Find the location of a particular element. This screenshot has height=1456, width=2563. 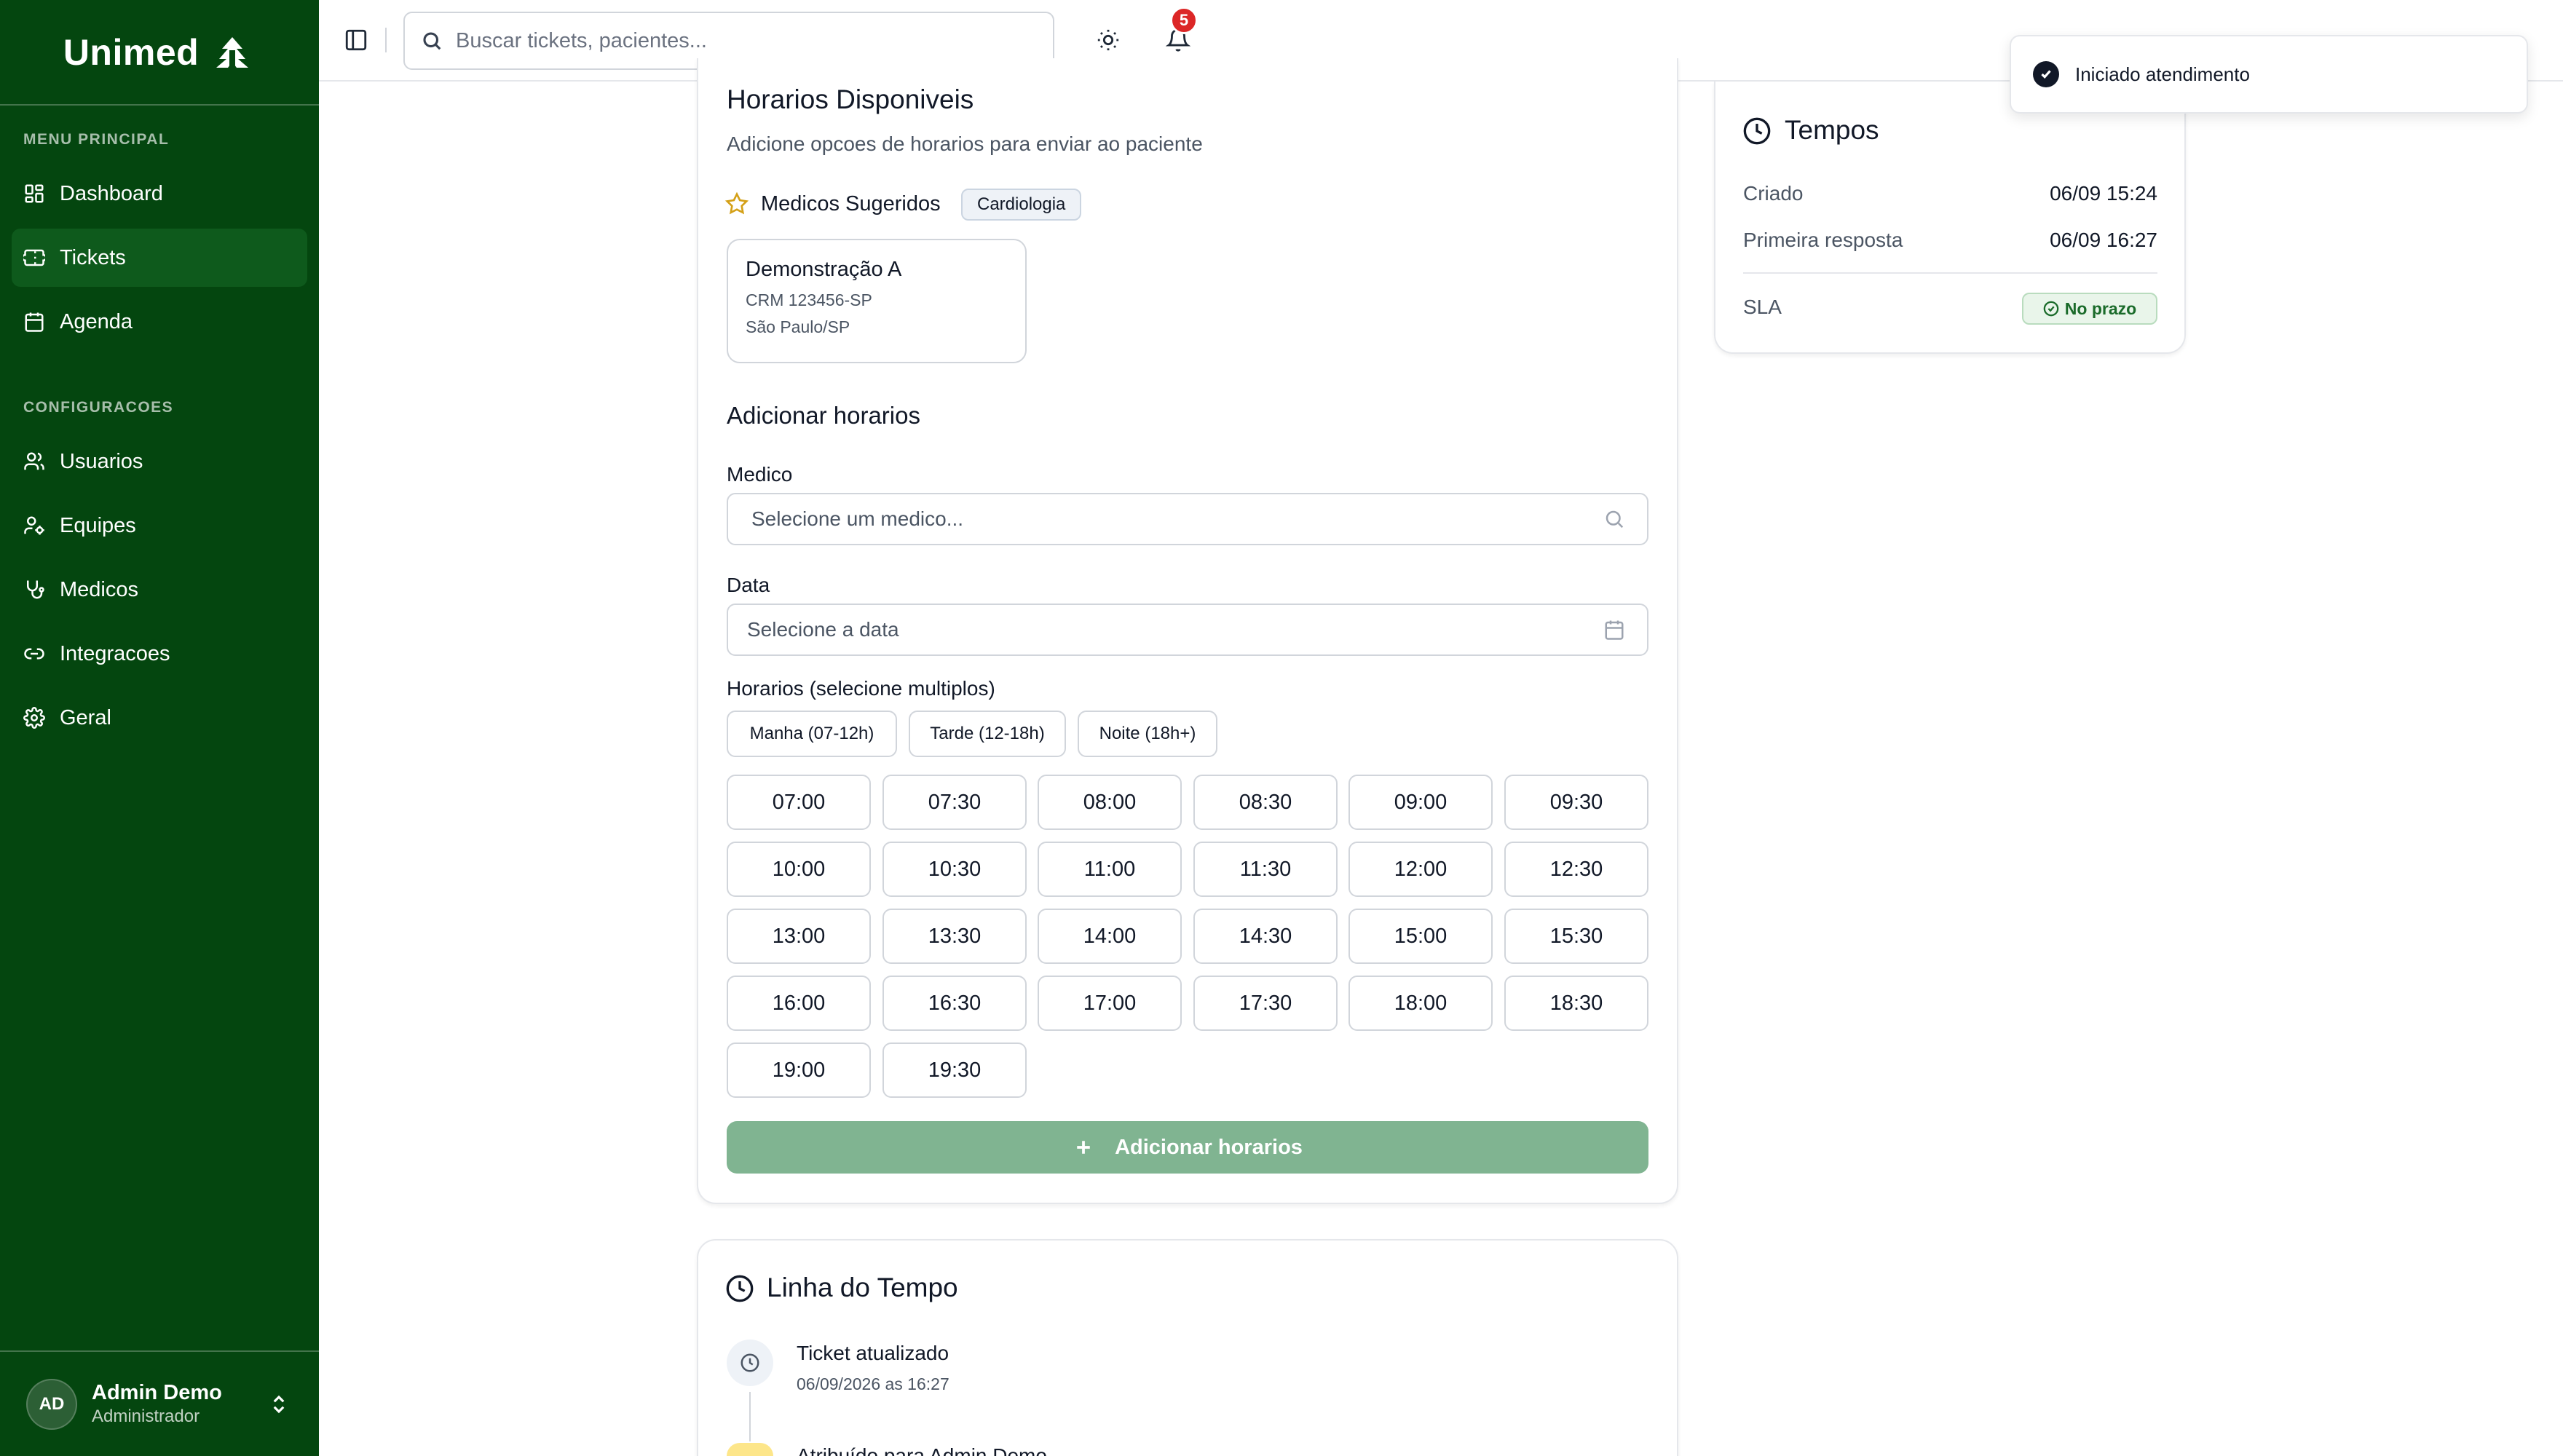

time-slot-button: 11:30 is located at coordinates (1265, 869).